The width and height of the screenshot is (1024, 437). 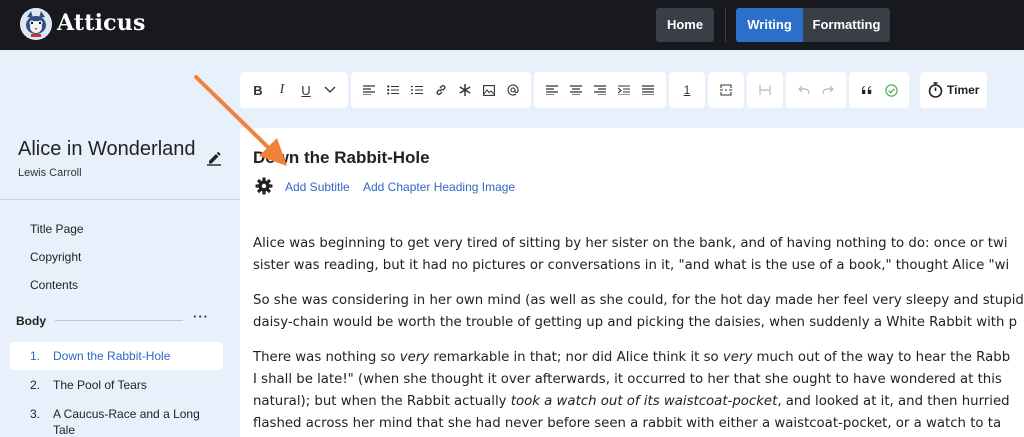 I want to click on break-group, so click(x=726, y=90).